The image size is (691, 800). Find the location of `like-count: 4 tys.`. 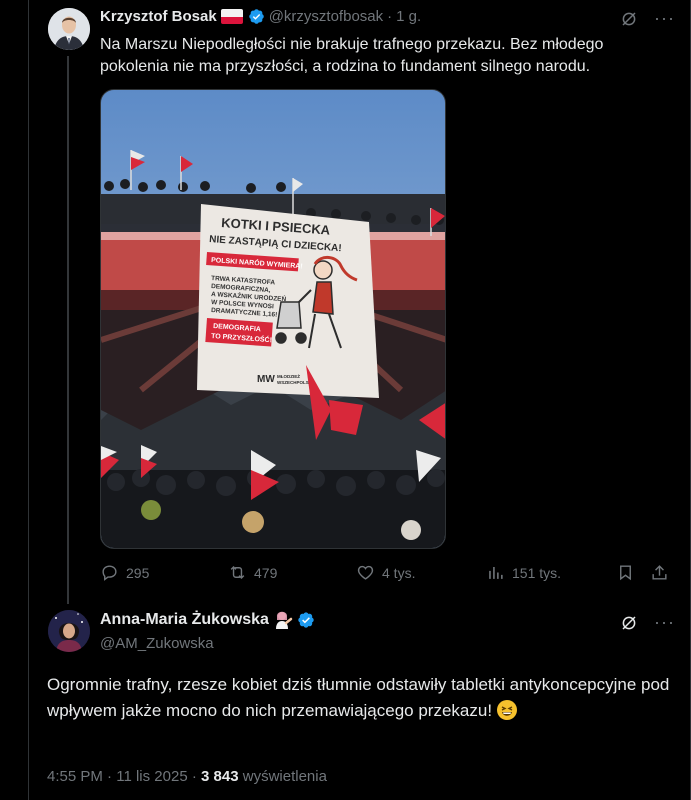

like-count: 4 tys. is located at coordinates (399, 572).